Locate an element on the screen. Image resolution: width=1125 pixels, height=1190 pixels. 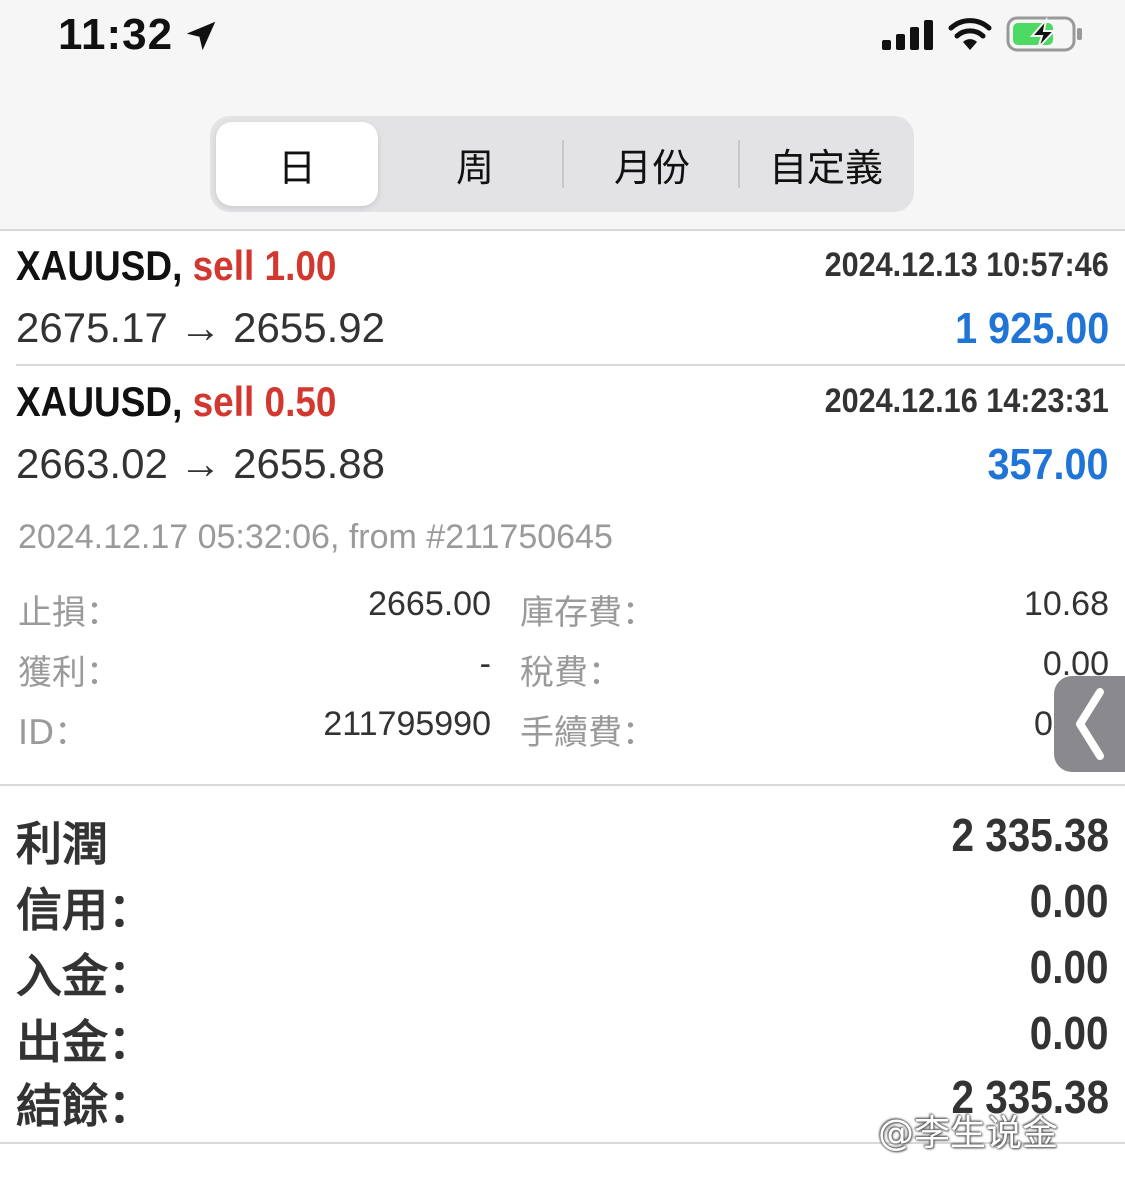
summary-credit-label: 信用： is located at coordinates (85, 910).